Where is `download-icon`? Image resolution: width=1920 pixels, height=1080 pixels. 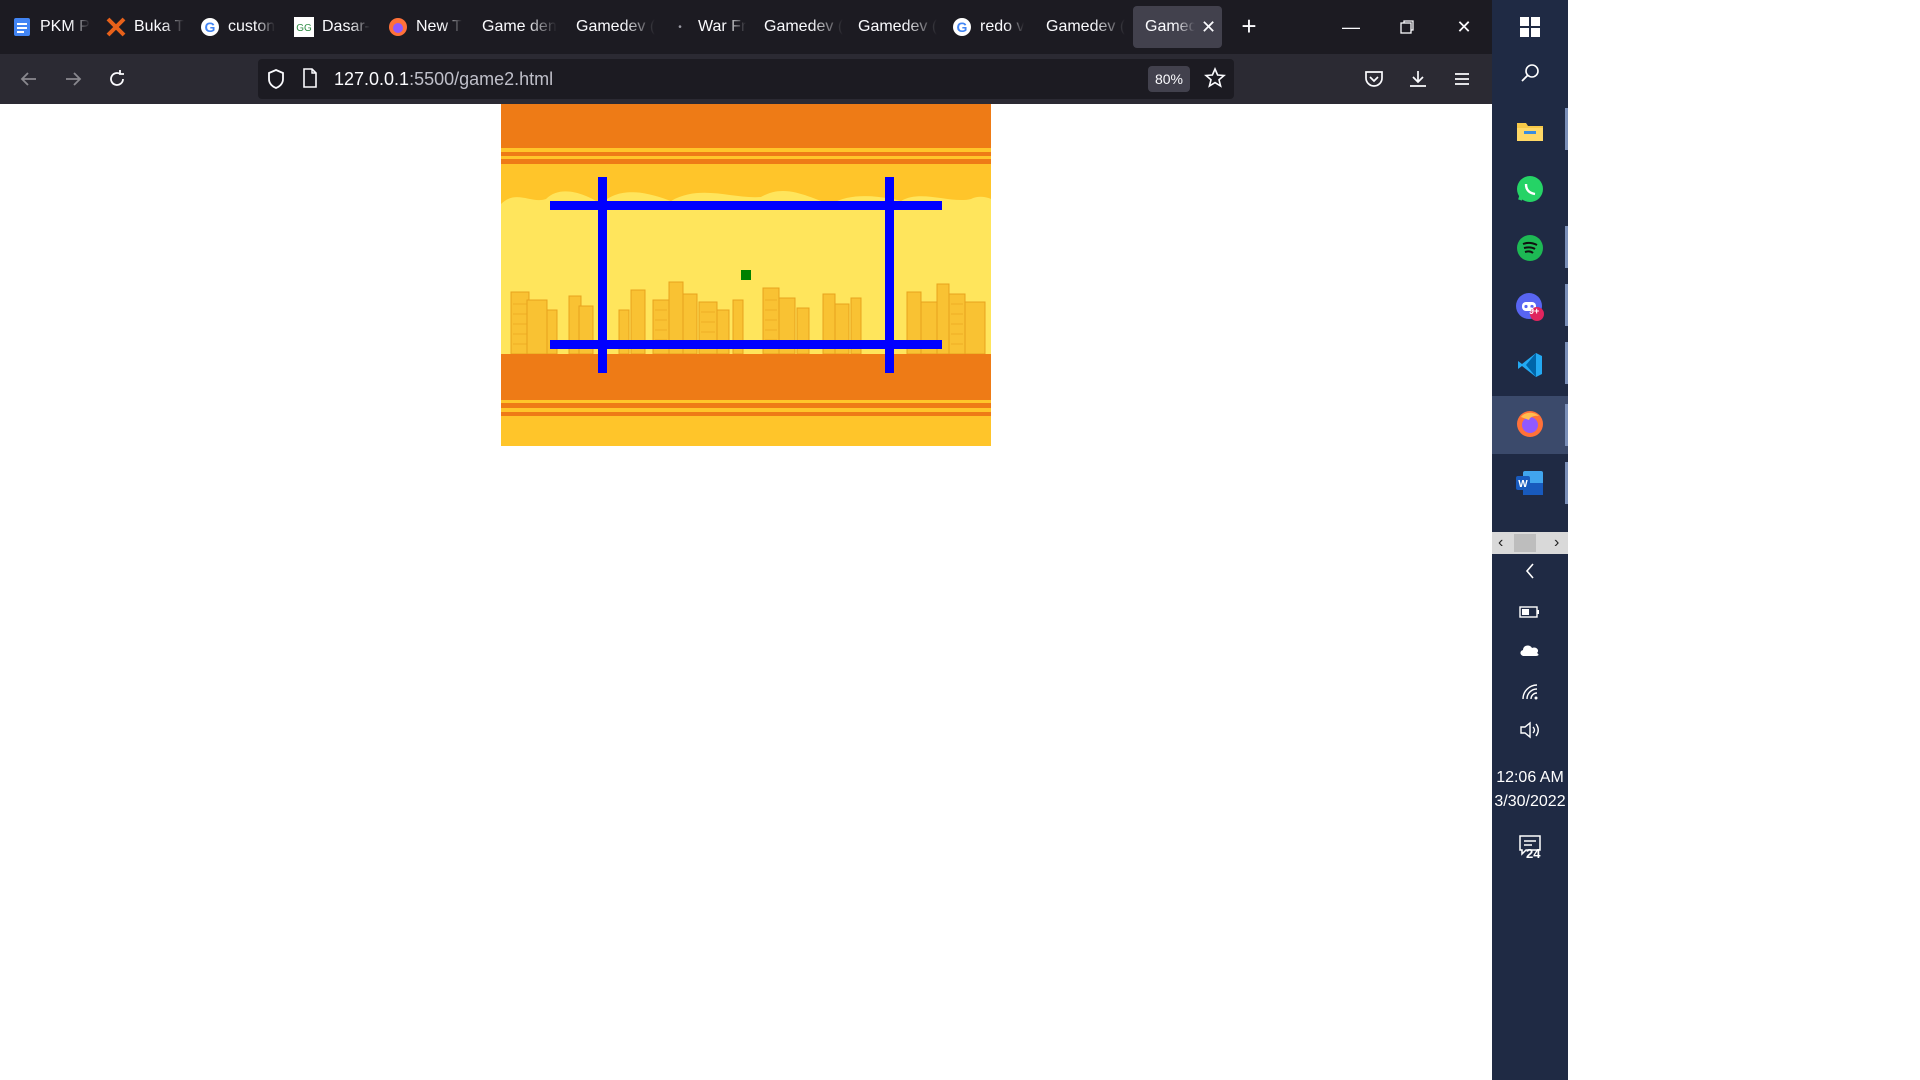 download-icon is located at coordinates (1418, 79).